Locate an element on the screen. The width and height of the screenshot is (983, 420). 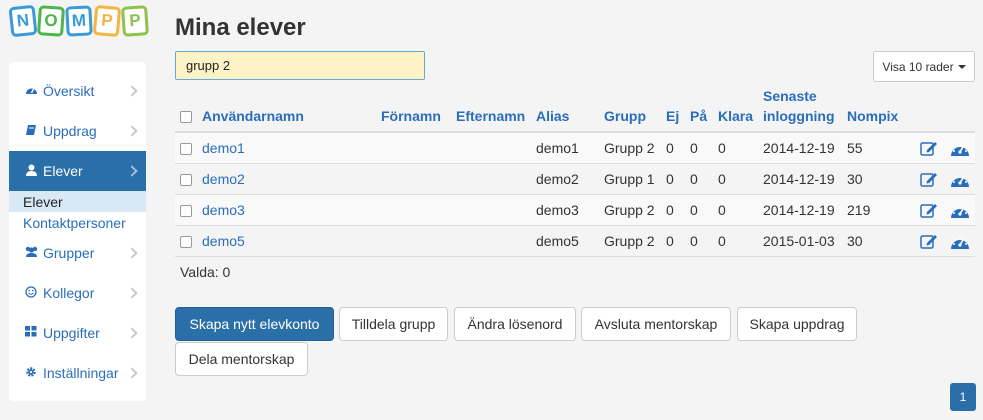
sidebar-item-label: Kollegor is located at coordinates (69, 293).